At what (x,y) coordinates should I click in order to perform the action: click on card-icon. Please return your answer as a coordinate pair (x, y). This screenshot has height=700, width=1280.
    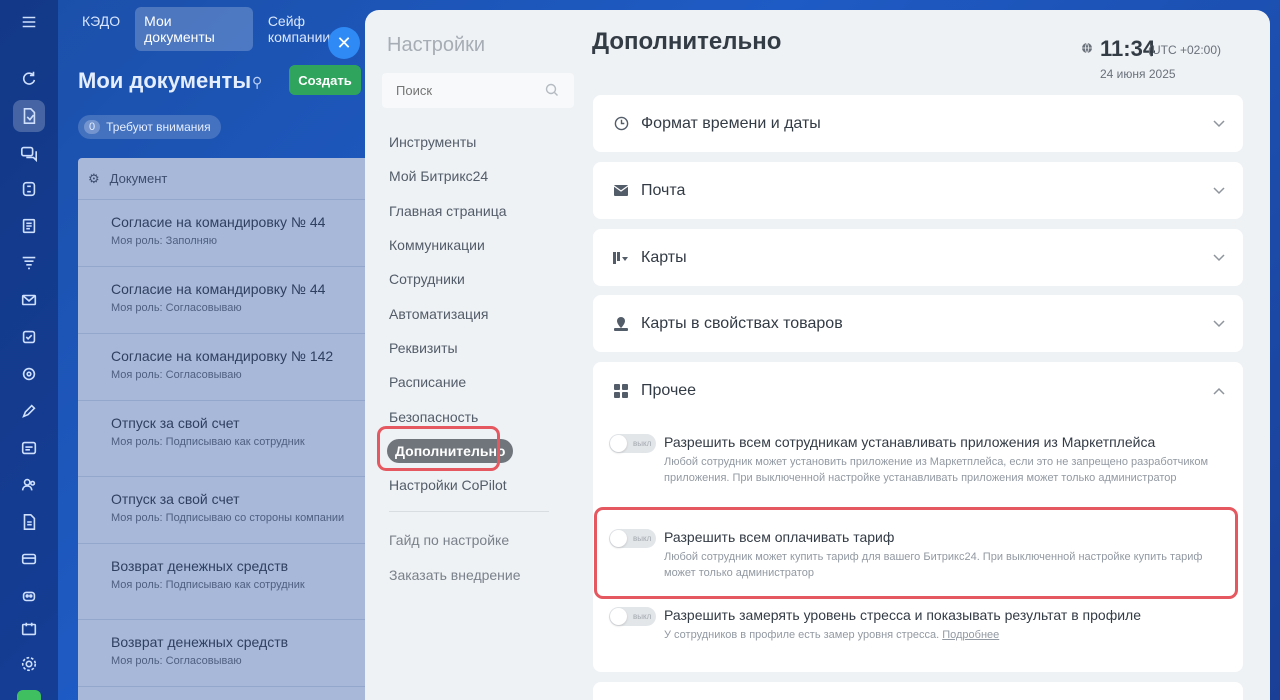
    Looking at the image, I should click on (29, 559).